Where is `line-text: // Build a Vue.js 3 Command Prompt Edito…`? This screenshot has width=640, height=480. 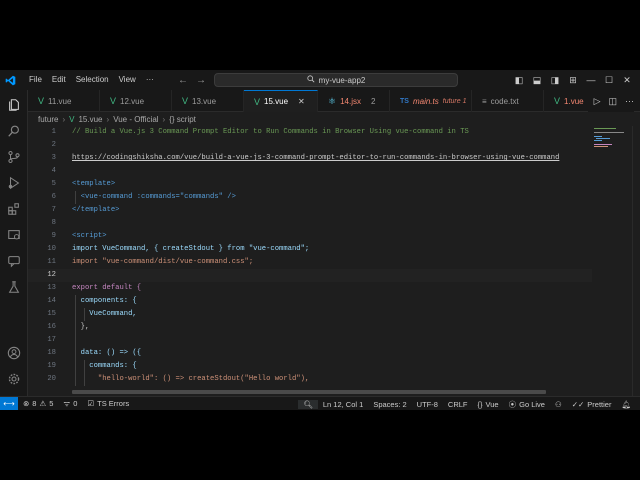 line-text: // Build a Vue.js 3 Command Prompt Edito… is located at coordinates (270, 132).